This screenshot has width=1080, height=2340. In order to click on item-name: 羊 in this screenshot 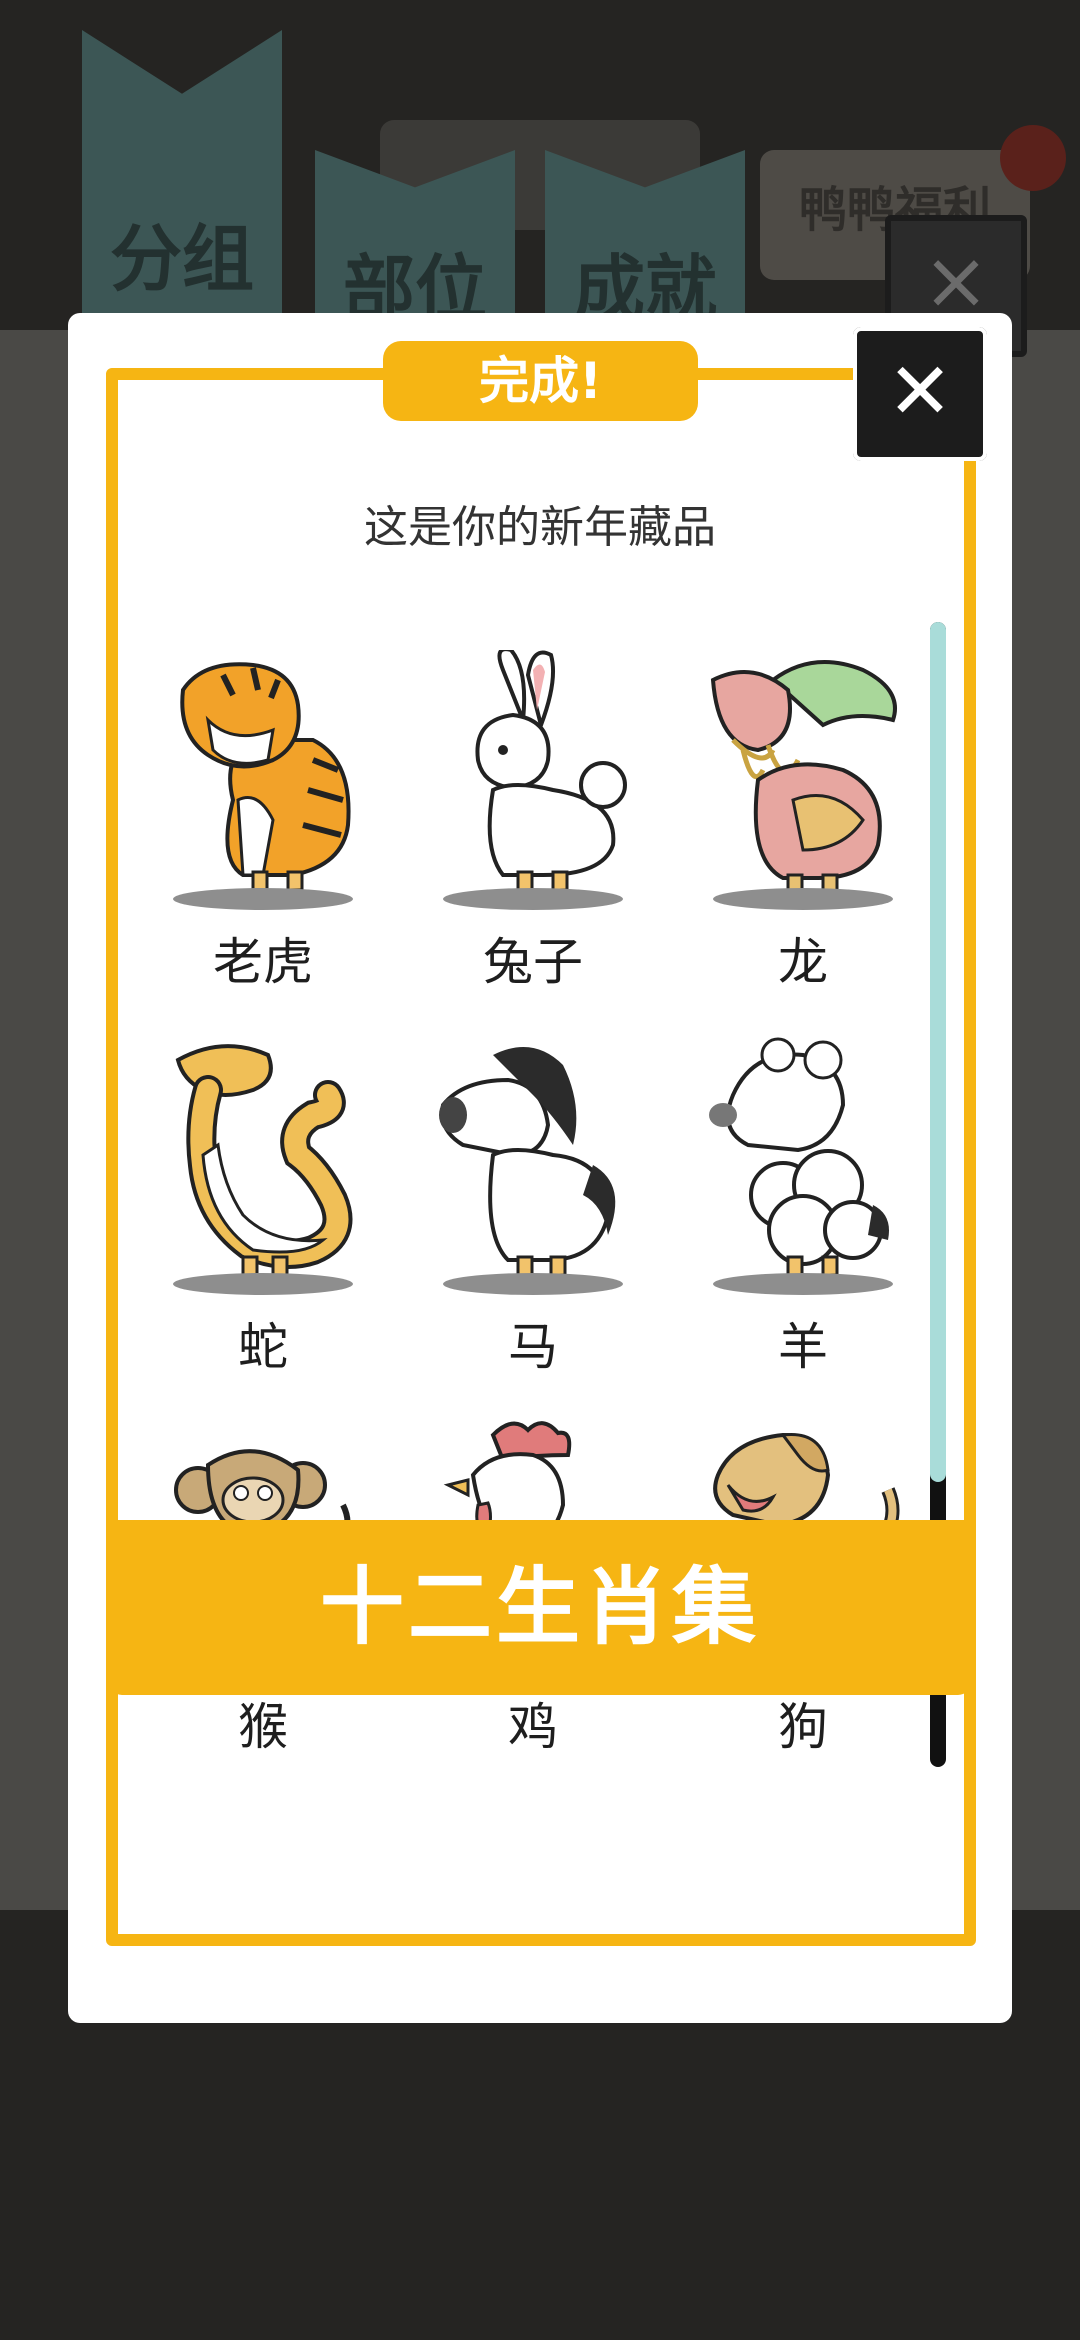, I will do `click(803, 1347)`.